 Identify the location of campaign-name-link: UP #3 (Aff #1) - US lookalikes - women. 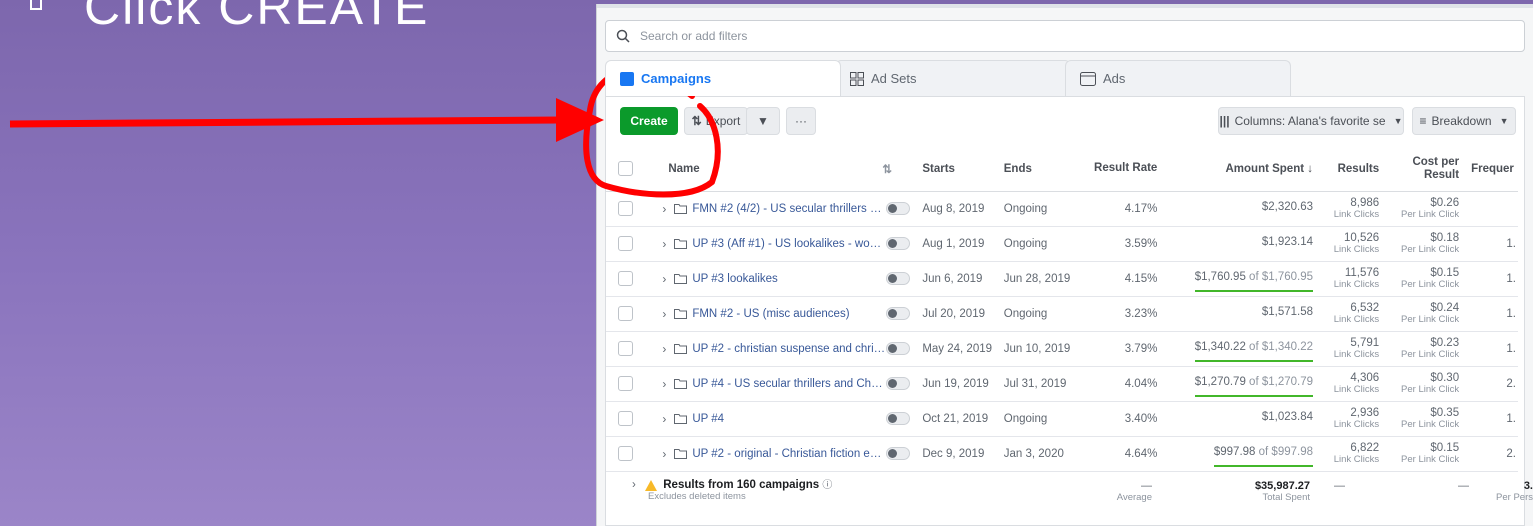
(789, 244).